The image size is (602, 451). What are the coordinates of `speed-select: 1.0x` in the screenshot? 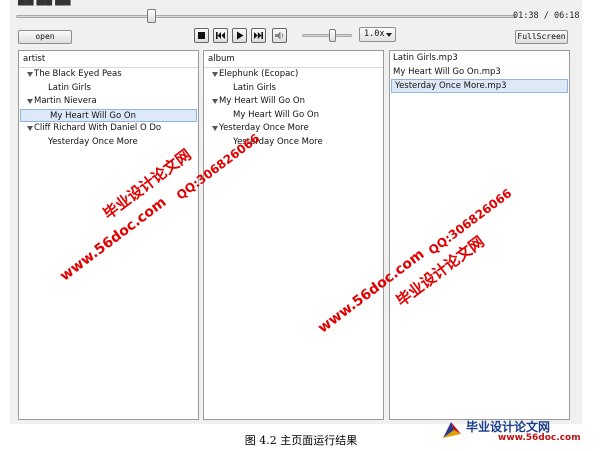 It's located at (377, 34).